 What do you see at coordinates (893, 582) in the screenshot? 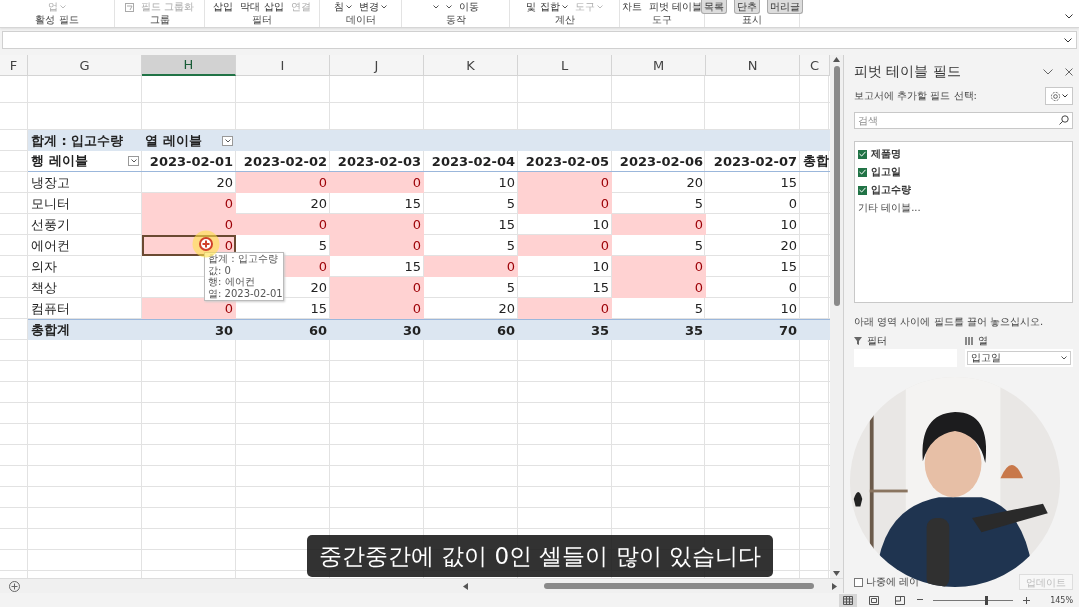
I see `checkbox-label: 나중에 레이` at bounding box center [893, 582].